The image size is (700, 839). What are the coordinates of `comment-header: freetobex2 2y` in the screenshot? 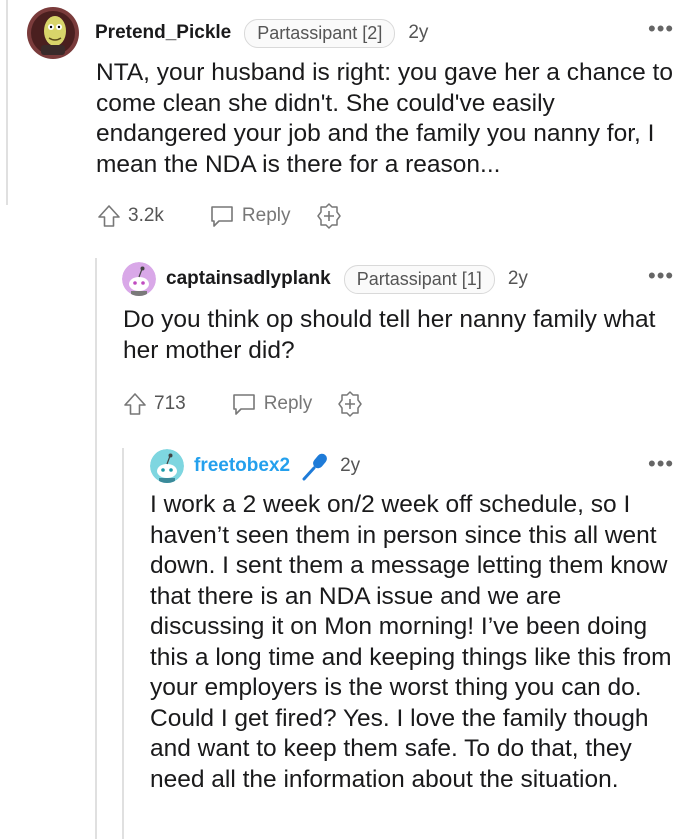 It's located at (255, 466).